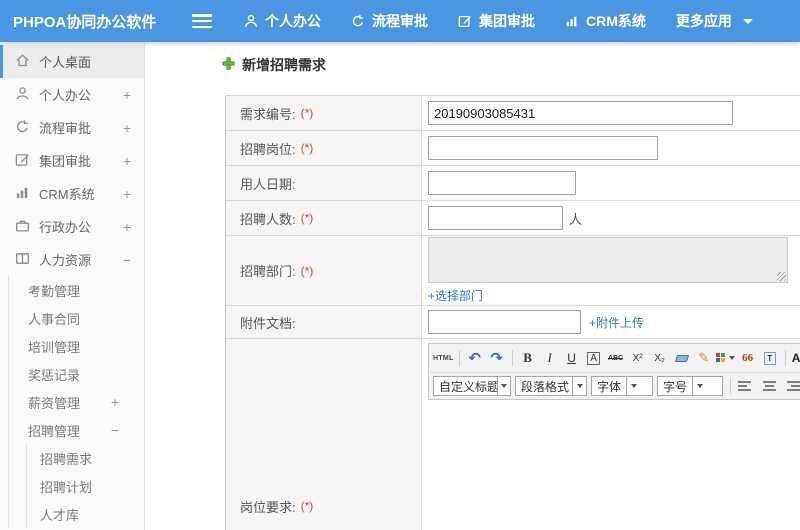  Describe the element at coordinates (747, 386) in the screenshot. I see `align-left-button` at that location.